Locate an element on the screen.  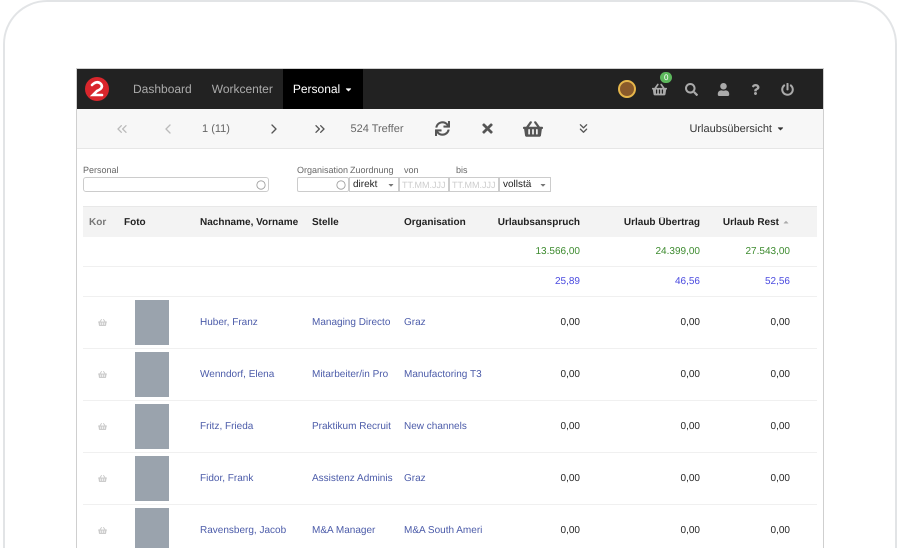
nav-tab: Dashboard is located at coordinates (162, 89).